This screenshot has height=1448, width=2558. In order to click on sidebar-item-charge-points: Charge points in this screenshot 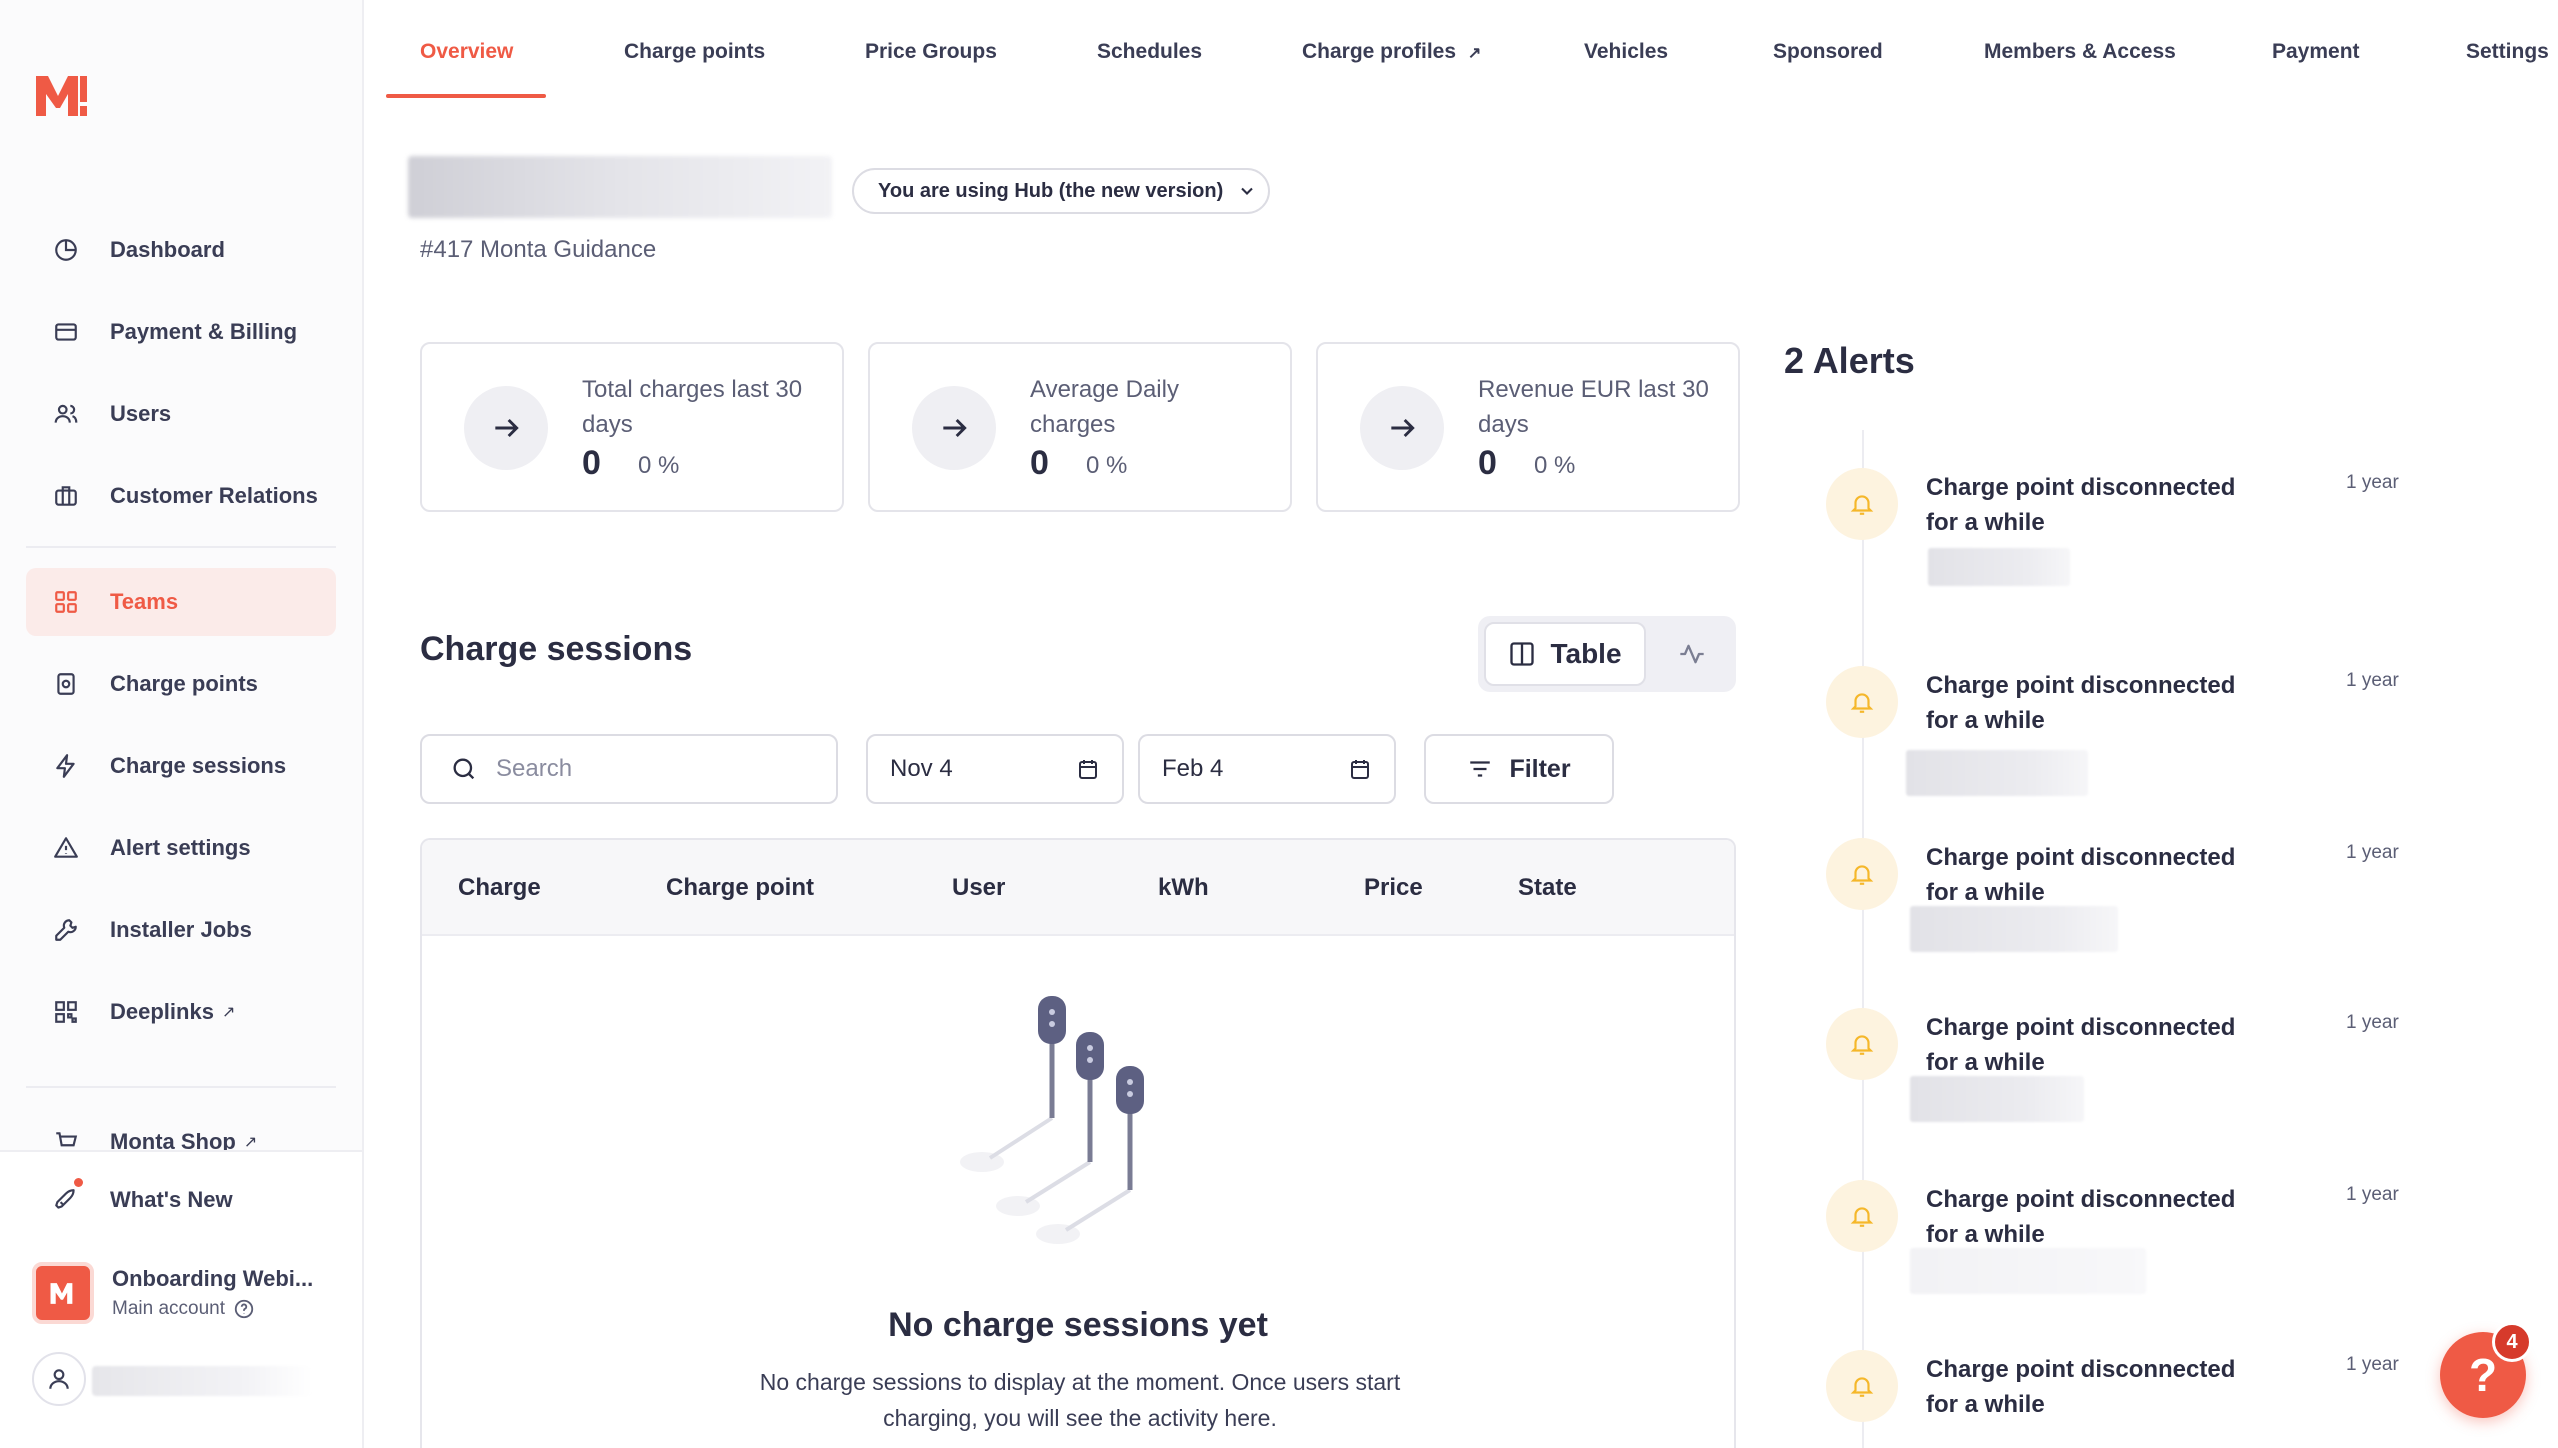, I will do `click(181, 684)`.